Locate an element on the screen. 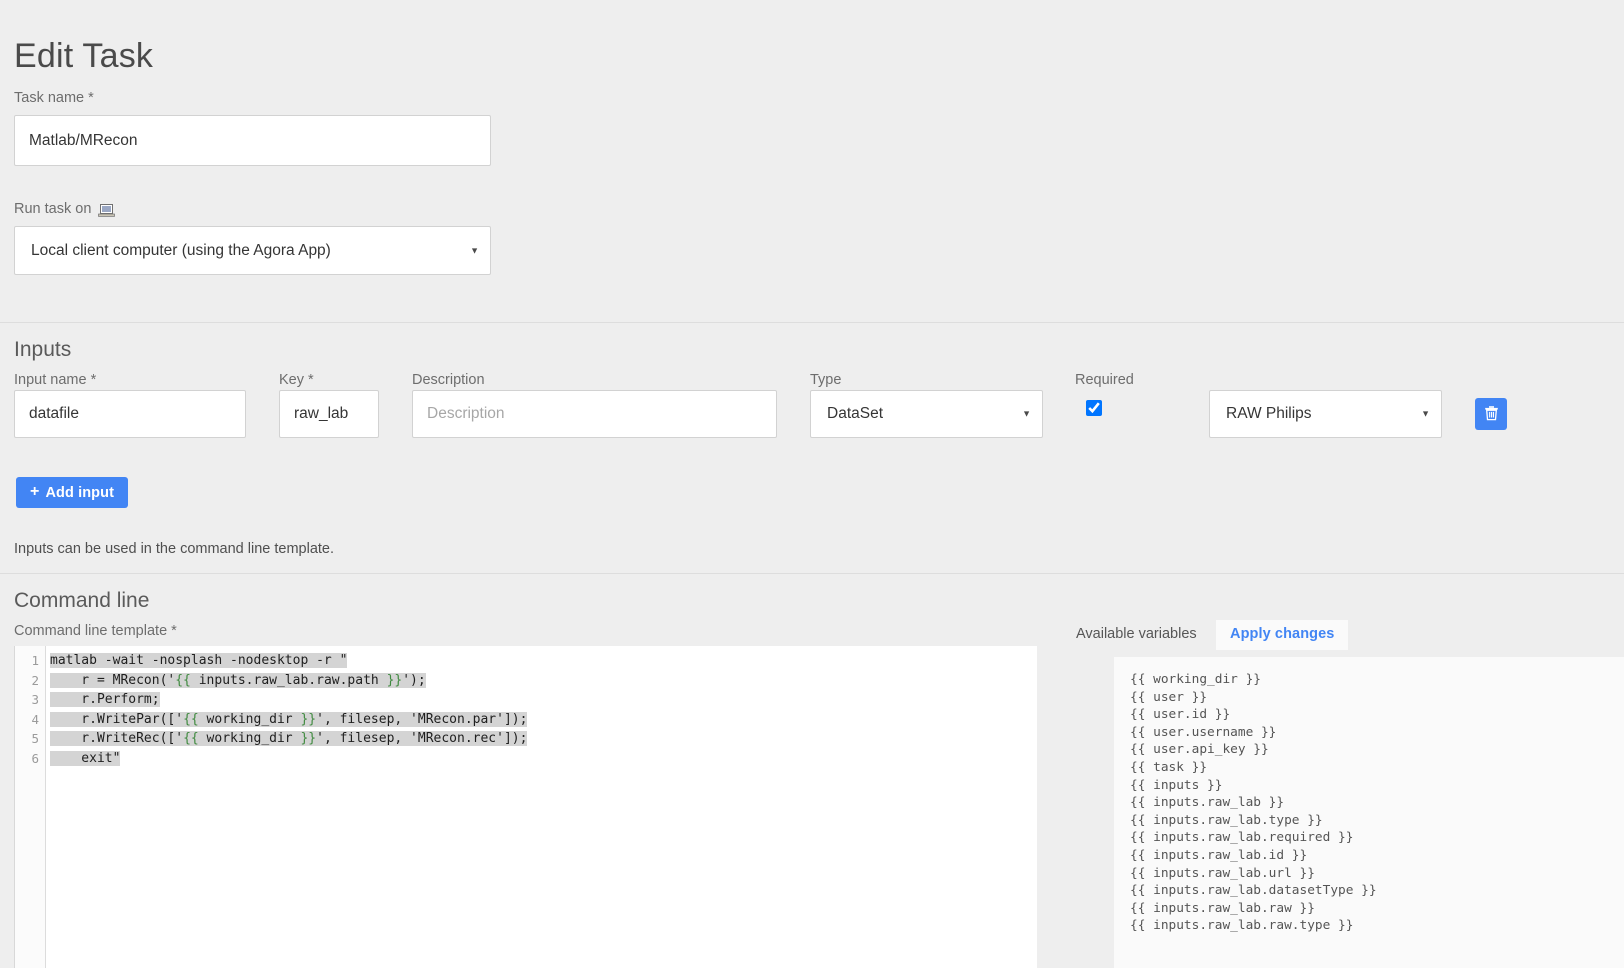 Image resolution: width=1624 pixels, height=968 pixels. editor-line-number: 1 is located at coordinates (35, 660).